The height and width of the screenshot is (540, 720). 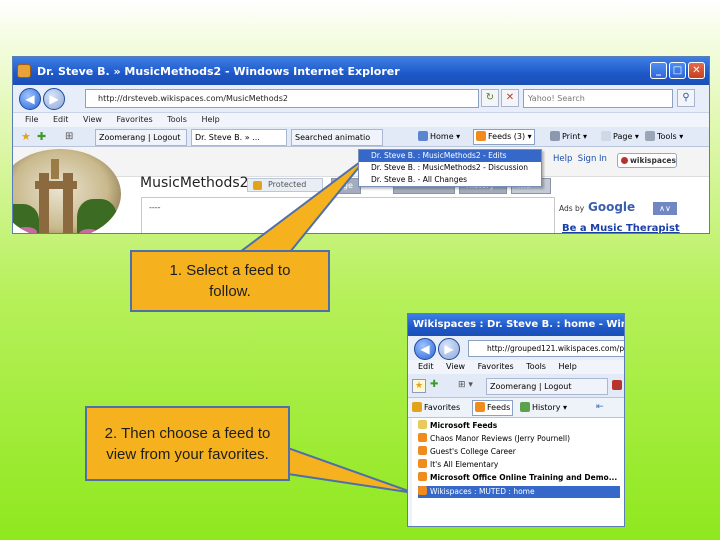 What do you see at coordinates (496, 366) in the screenshot?
I see `w2-menu-favorites: Favorites` at bounding box center [496, 366].